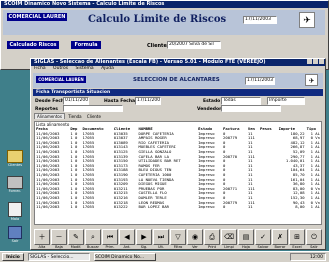 The height and width of the screenshot is (262, 329). Describe the element at coordinates (74, 116) in the screenshot. I see `tab-tienda: Tienda` at that location.